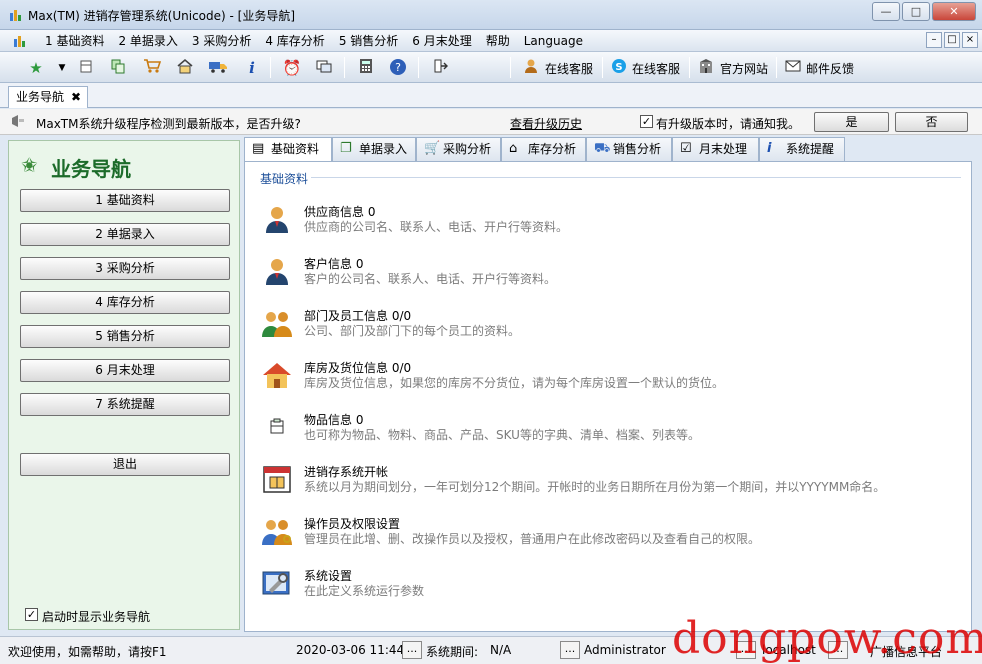 This screenshot has width=982, height=664. I want to click on cart-icon, so click(152, 68).